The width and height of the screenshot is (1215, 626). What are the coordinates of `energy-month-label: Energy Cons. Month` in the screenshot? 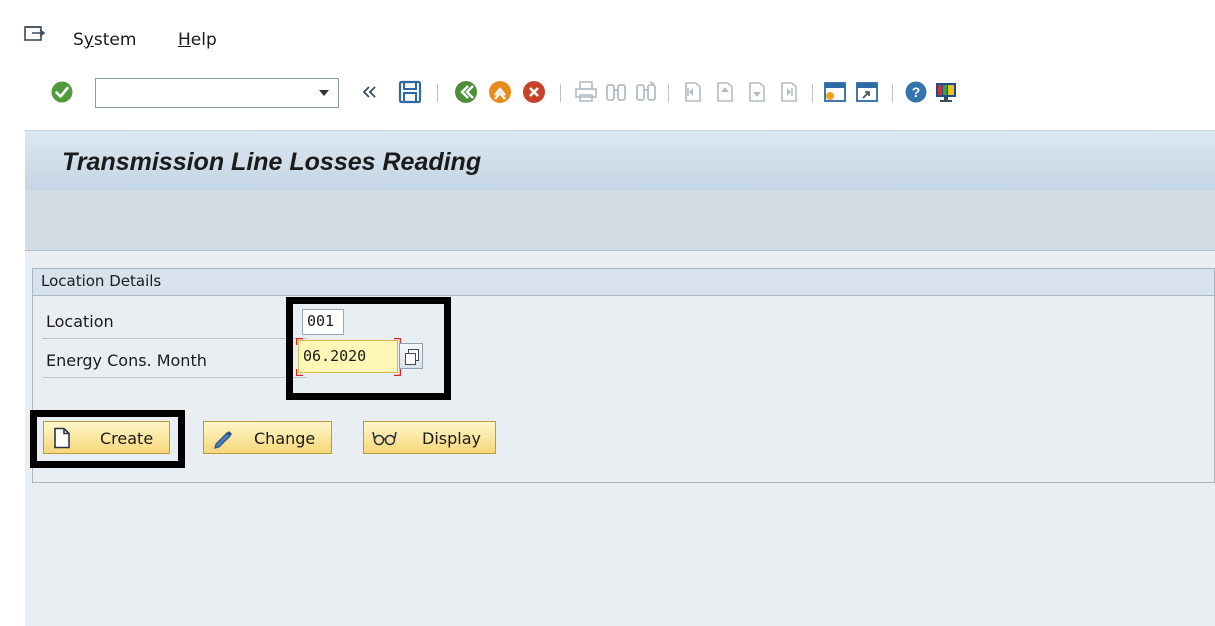 It's located at (126, 360).